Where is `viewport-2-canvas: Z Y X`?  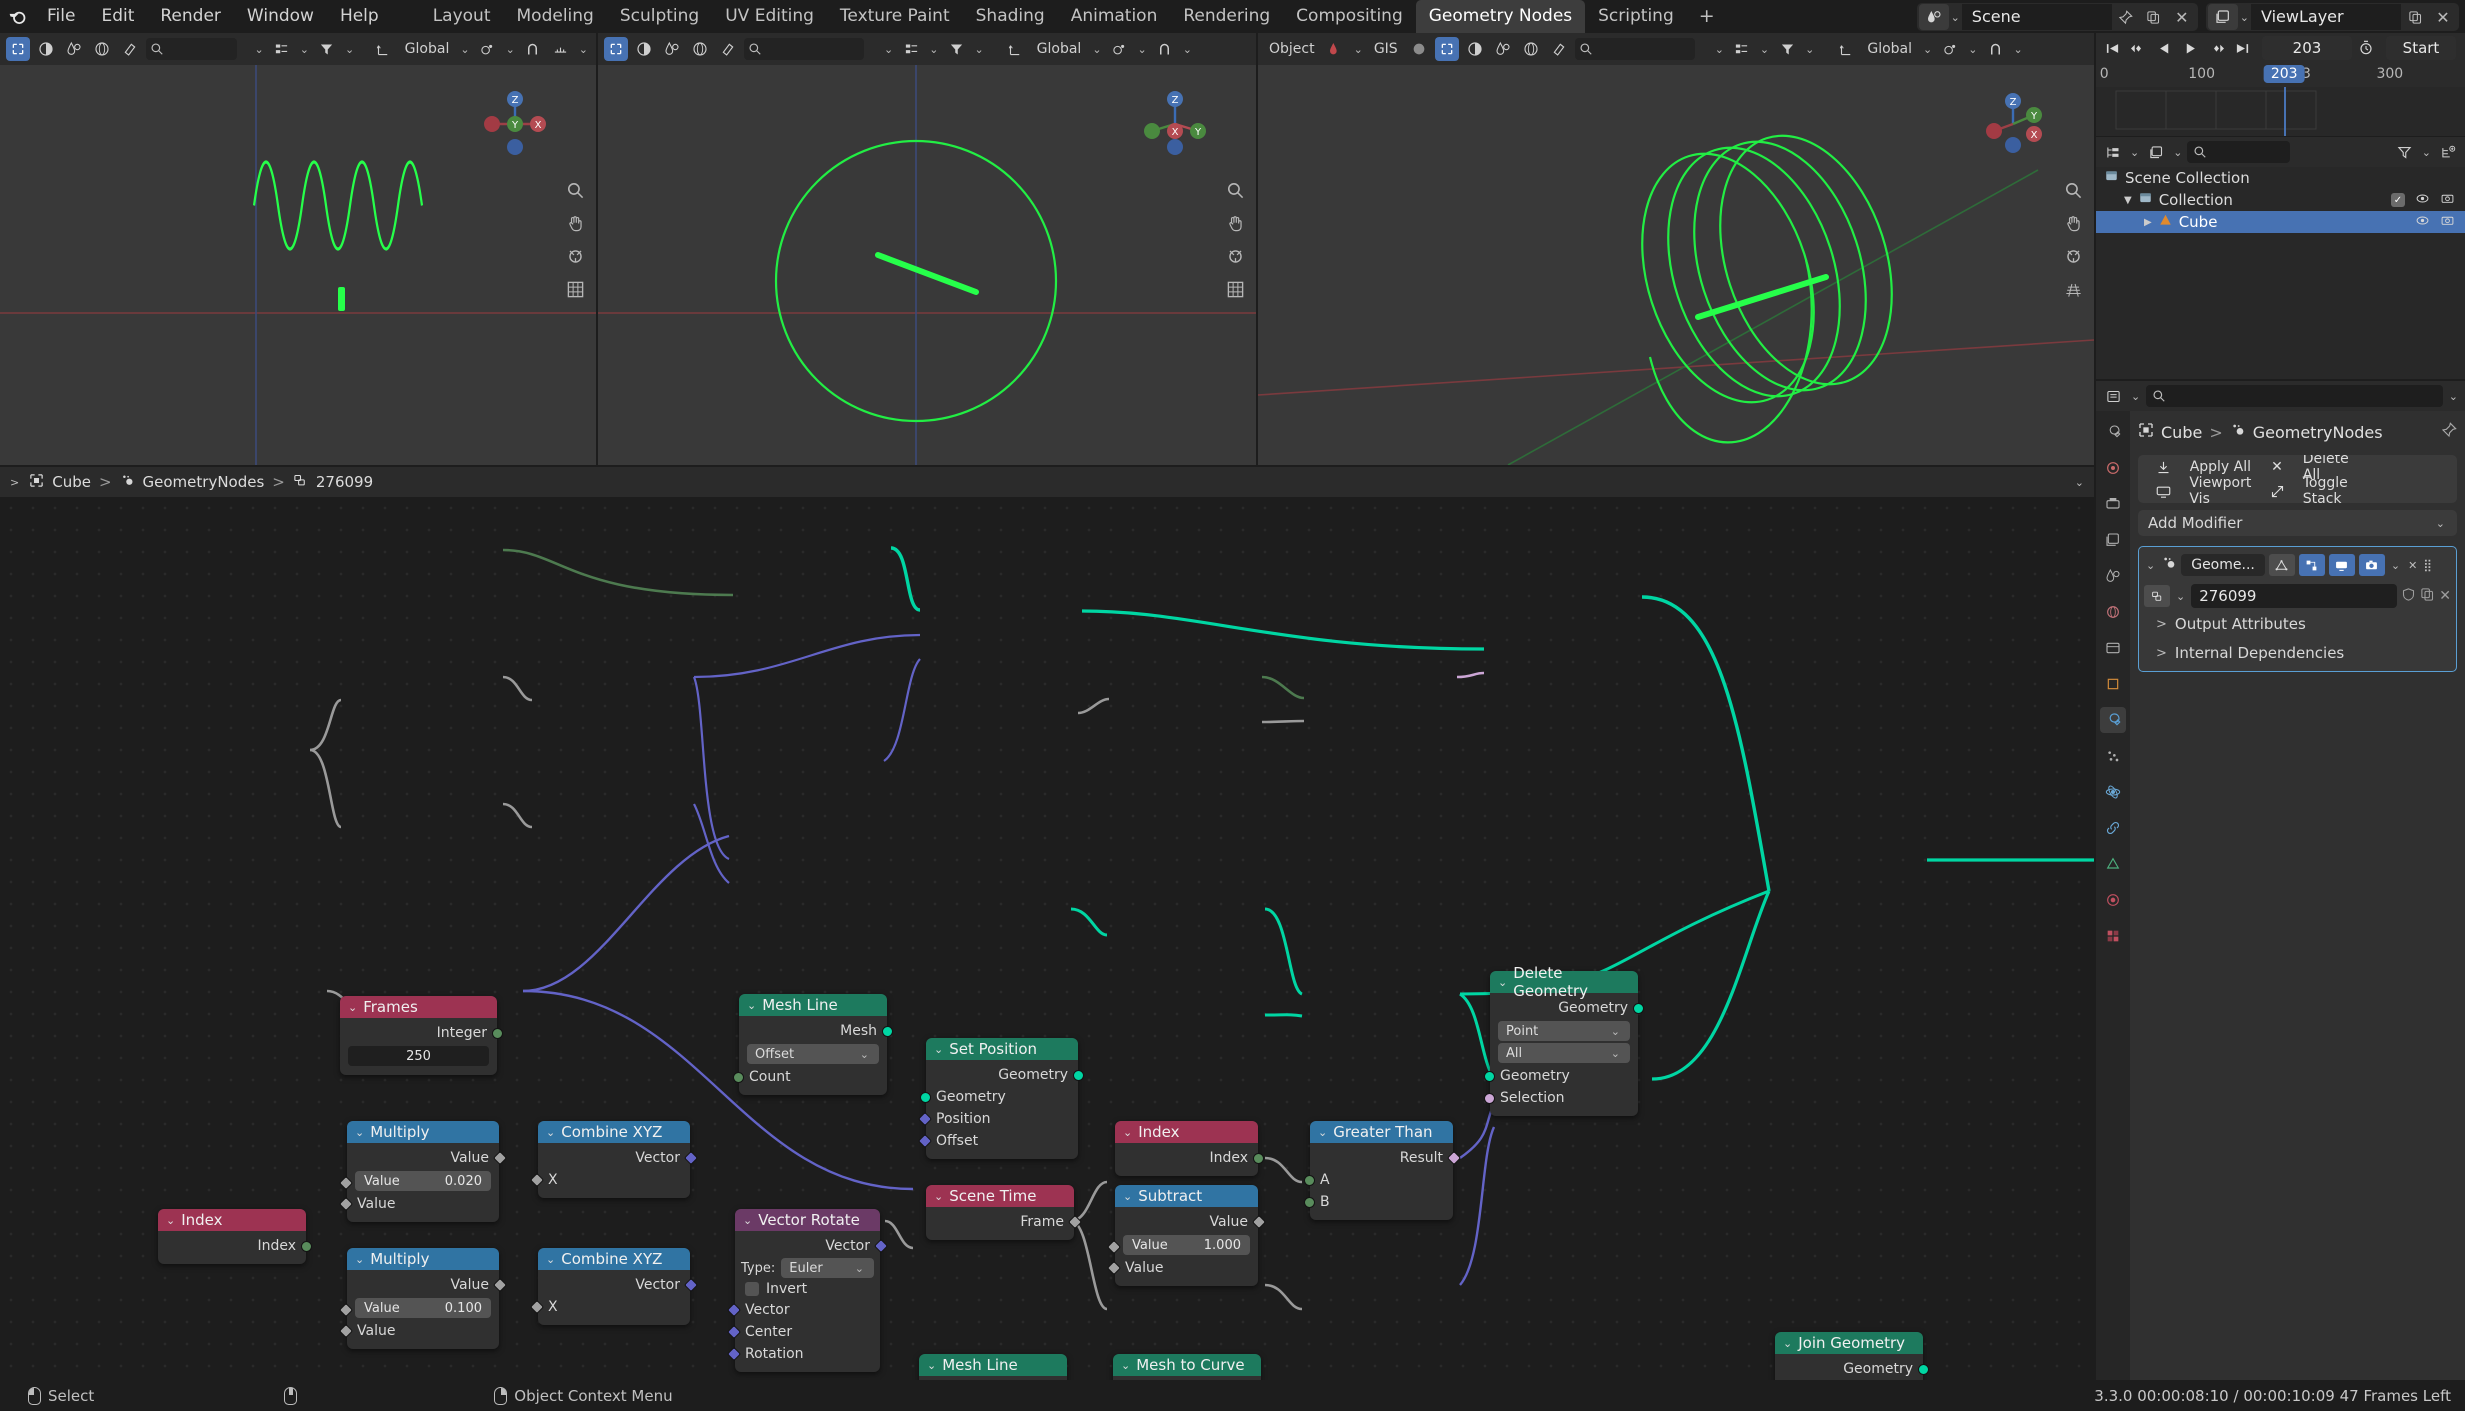 viewport-2-canvas: Z Y X is located at coordinates (927, 265).